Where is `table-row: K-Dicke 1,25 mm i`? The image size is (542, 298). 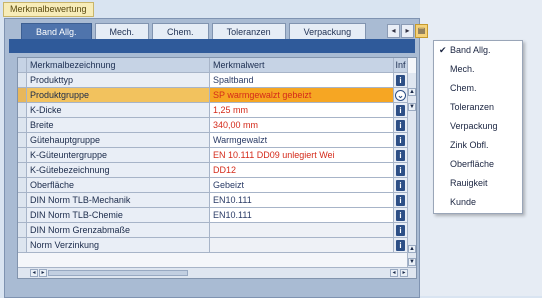 table-row: K-Dicke 1,25 mm i is located at coordinates (213, 110).